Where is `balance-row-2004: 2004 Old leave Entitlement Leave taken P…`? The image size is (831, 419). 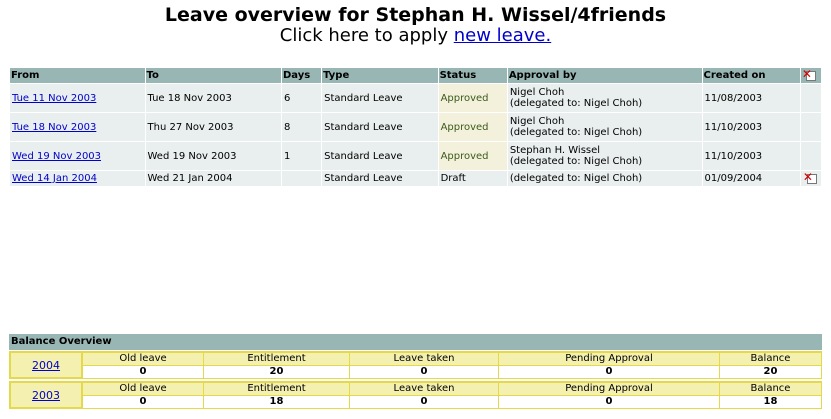
balance-row-2004: 2004 Old leave Entitlement Leave taken P… is located at coordinates (415, 365).